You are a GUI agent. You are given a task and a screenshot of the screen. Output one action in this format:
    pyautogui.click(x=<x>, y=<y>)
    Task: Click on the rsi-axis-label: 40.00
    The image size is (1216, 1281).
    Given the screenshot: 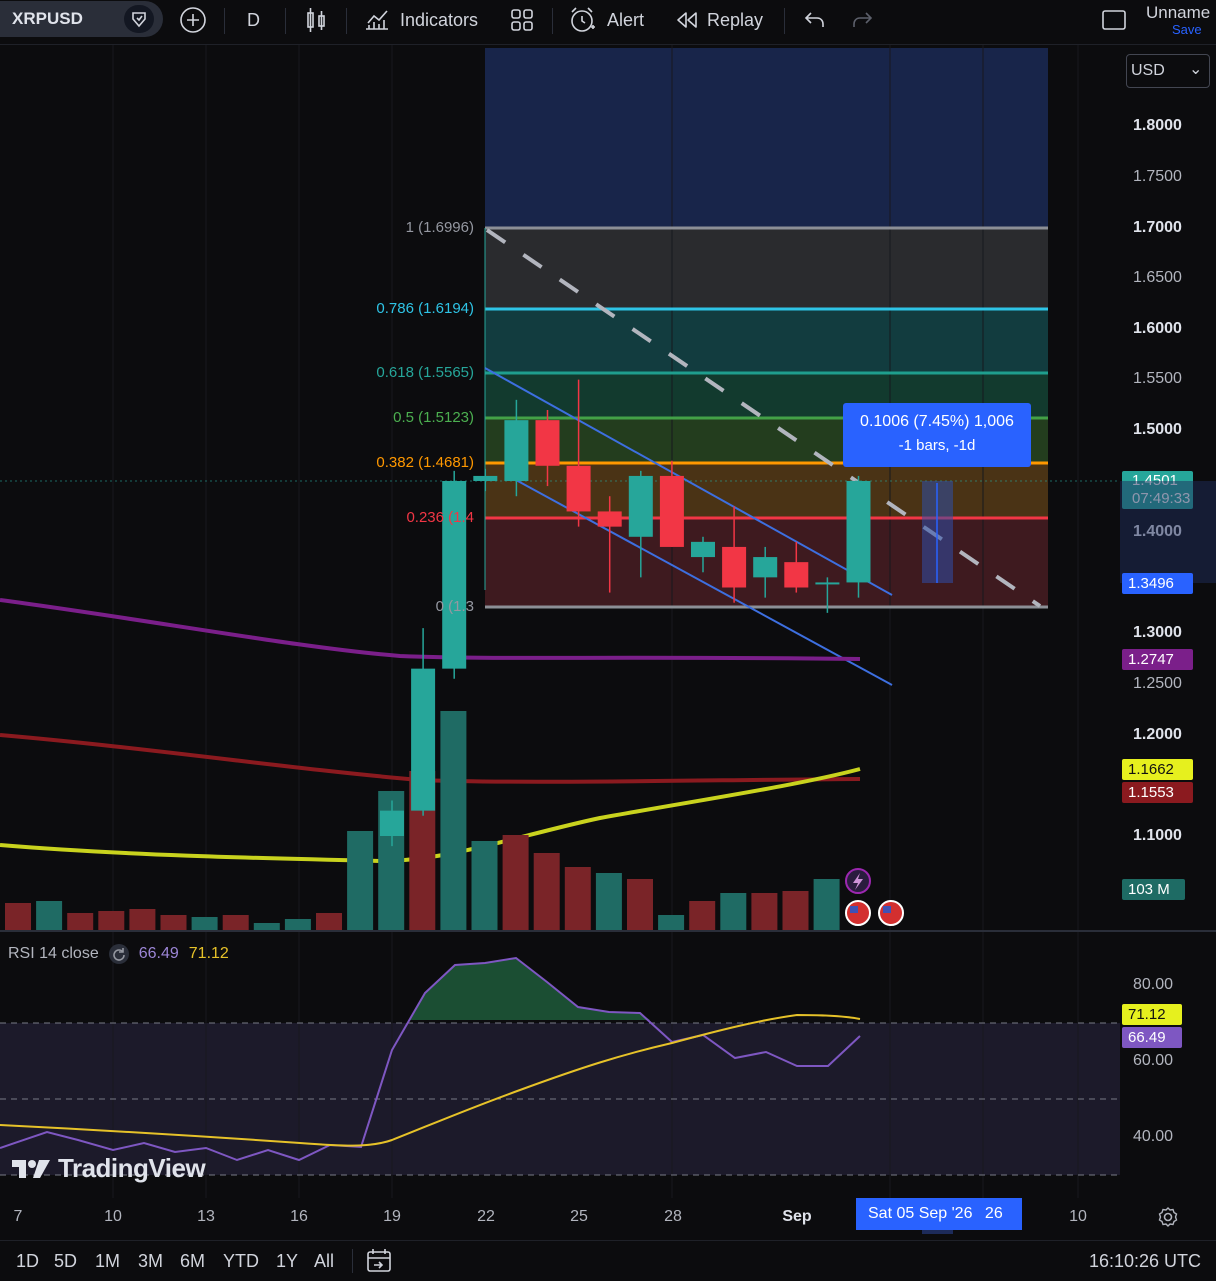 What is the action you would take?
    pyautogui.click(x=1153, y=1136)
    